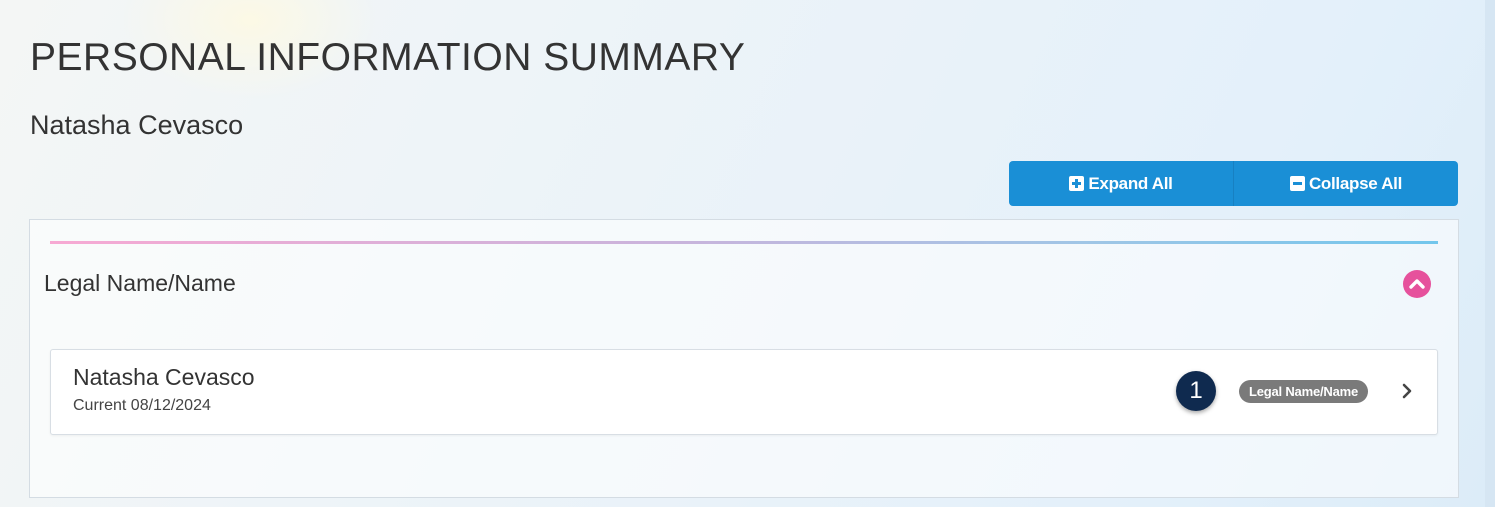 Image resolution: width=1495 pixels, height=507 pixels. I want to click on section-collapse-toggle, so click(1417, 284).